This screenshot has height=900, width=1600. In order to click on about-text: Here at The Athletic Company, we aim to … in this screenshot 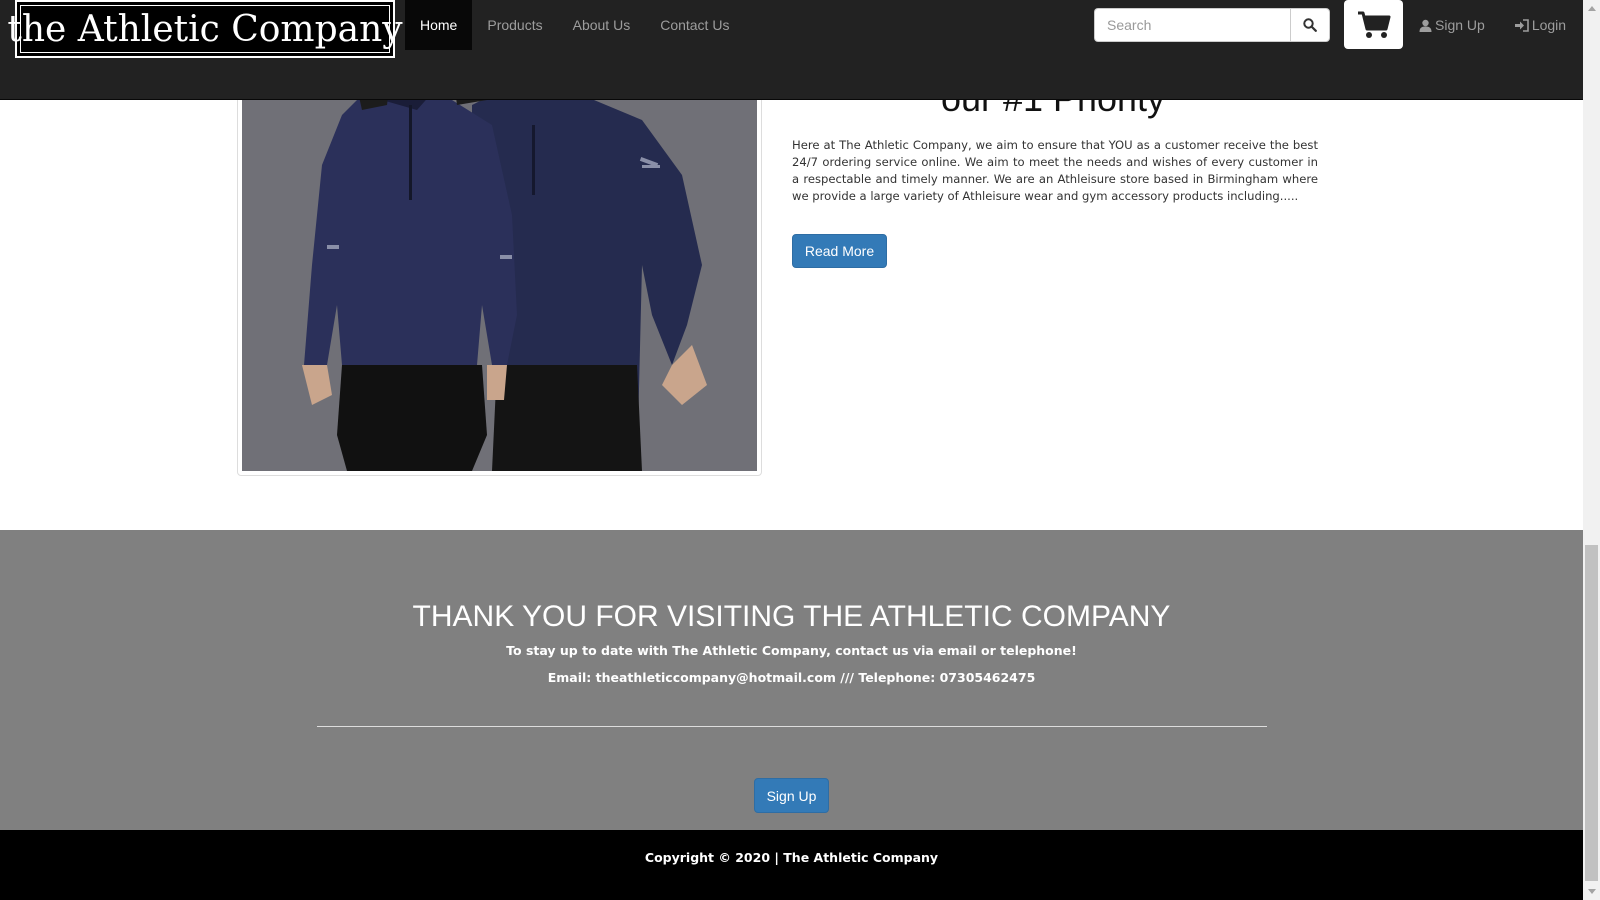, I will do `click(1055, 170)`.